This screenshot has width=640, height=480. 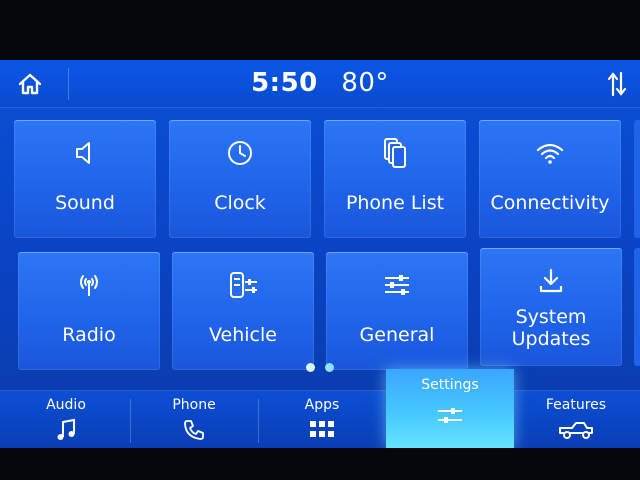 I want to click on tile-label: Vehicle, so click(x=243, y=335).